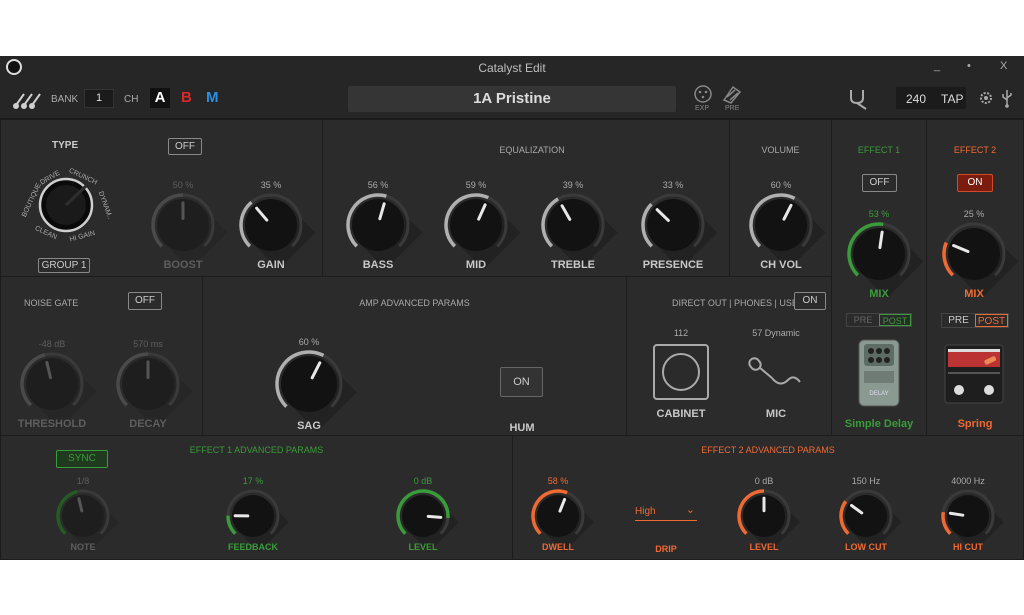 Image resolution: width=1024 pixels, height=615 pixels. I want to click on chevron-down-icon: ⌄, so click(690, 510).